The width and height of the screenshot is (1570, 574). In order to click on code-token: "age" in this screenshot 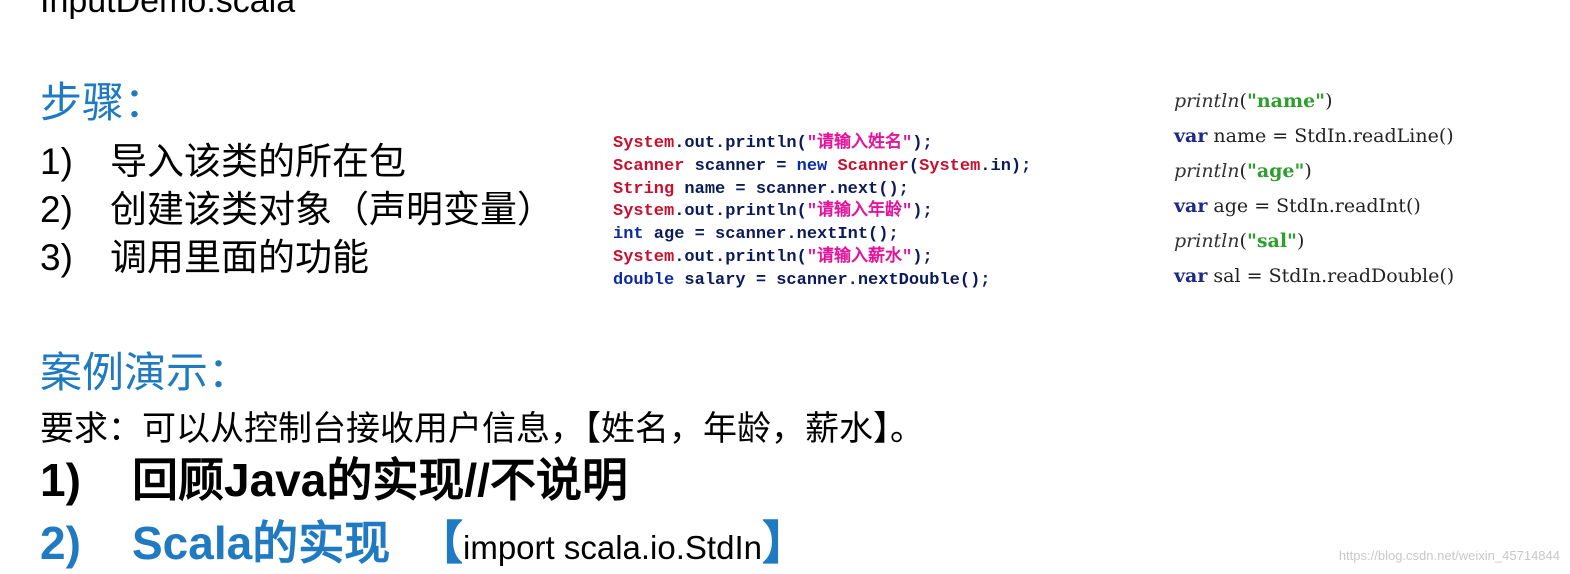, I will do `click(1275, 171)`.